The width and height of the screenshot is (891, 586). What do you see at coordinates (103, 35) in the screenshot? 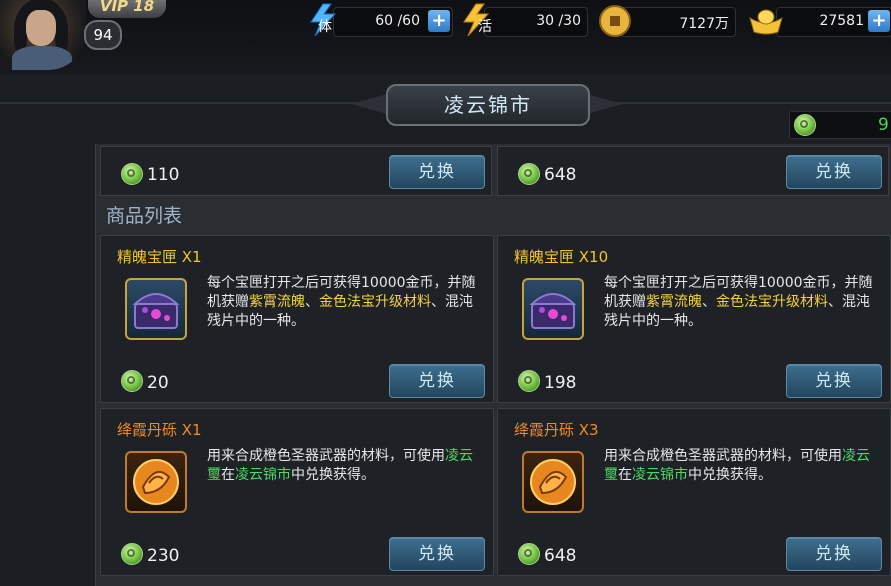
I see `player-level-badge: 94` at bounding box center [103, 35].